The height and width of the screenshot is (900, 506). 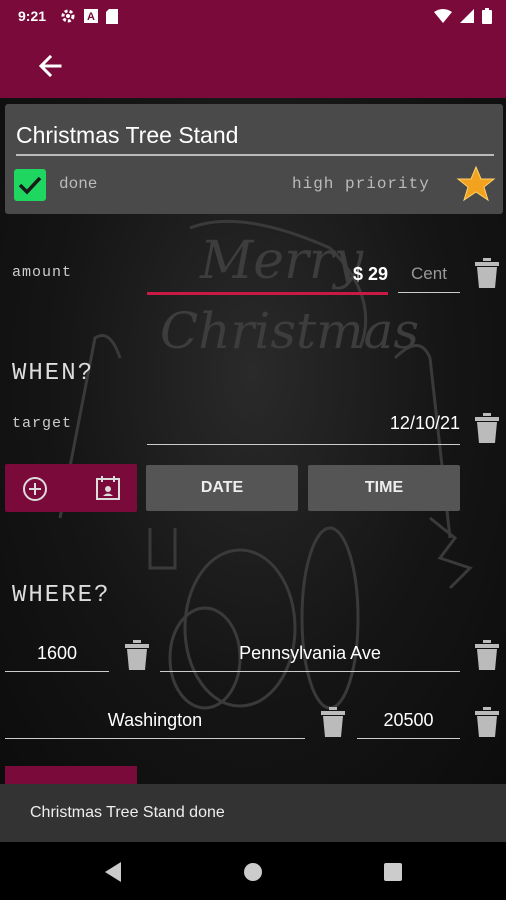 I want to click on add-circle-icon, so click(x=35, y=489).